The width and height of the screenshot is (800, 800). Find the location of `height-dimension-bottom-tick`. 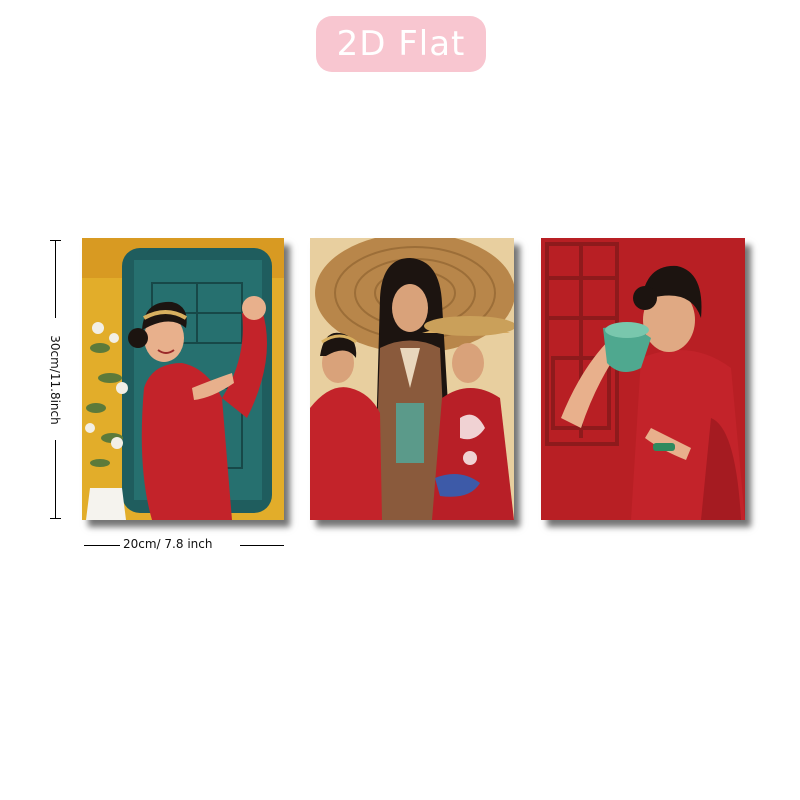

height-dimension-bottom-tick is located at coordinates (55, 518).